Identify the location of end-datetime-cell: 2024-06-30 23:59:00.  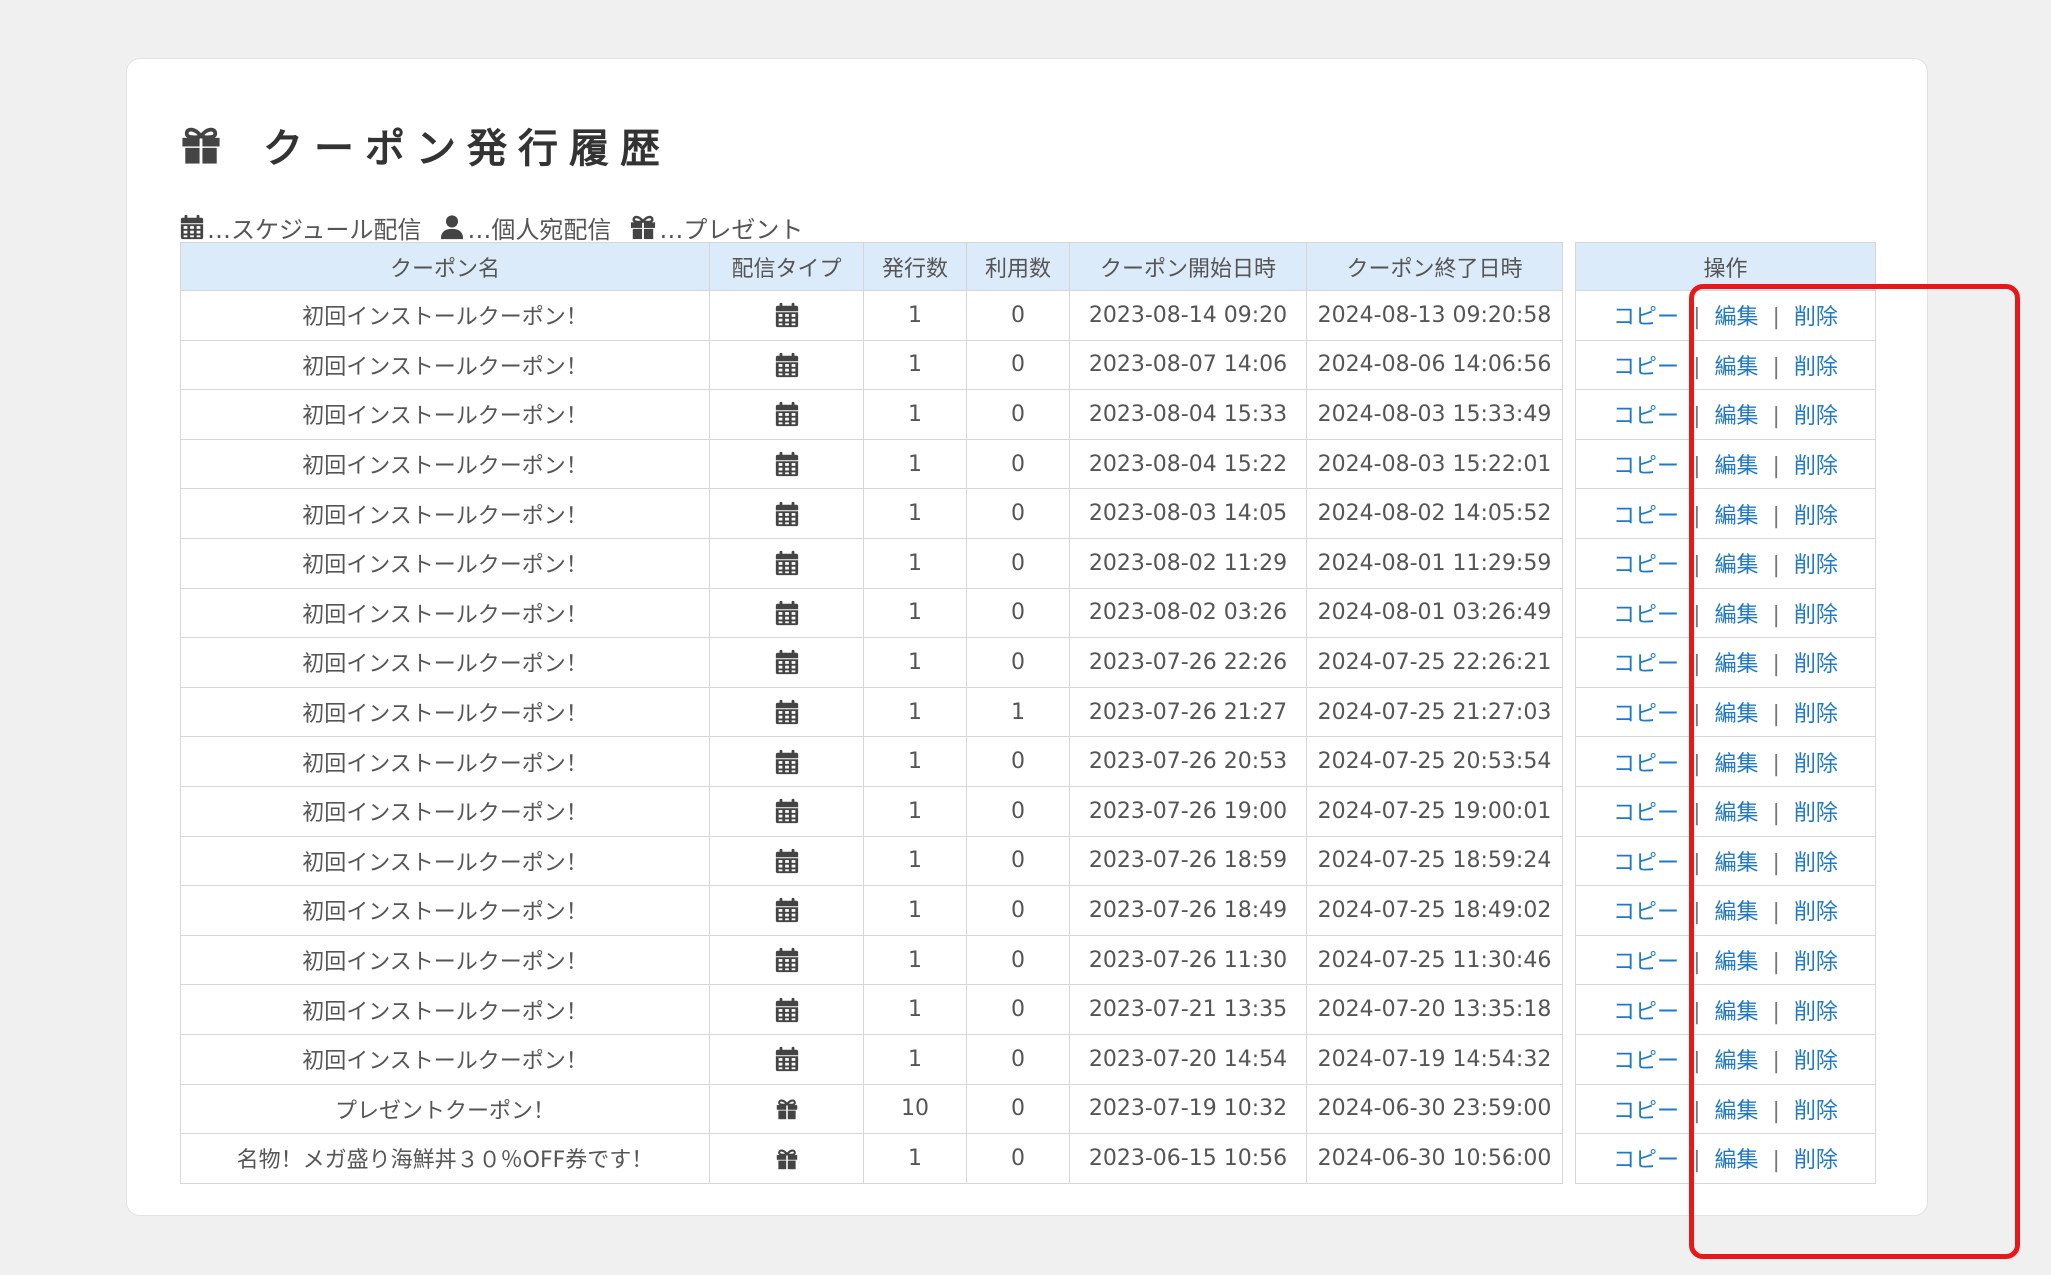
(1434, 1109).